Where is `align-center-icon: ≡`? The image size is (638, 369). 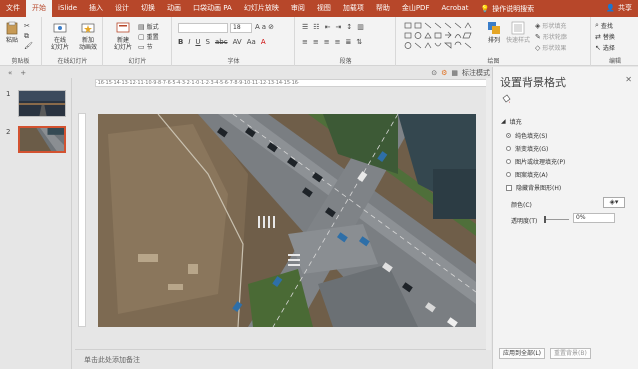
align-center-icon: ≡ is located at coordinates (316, 42).